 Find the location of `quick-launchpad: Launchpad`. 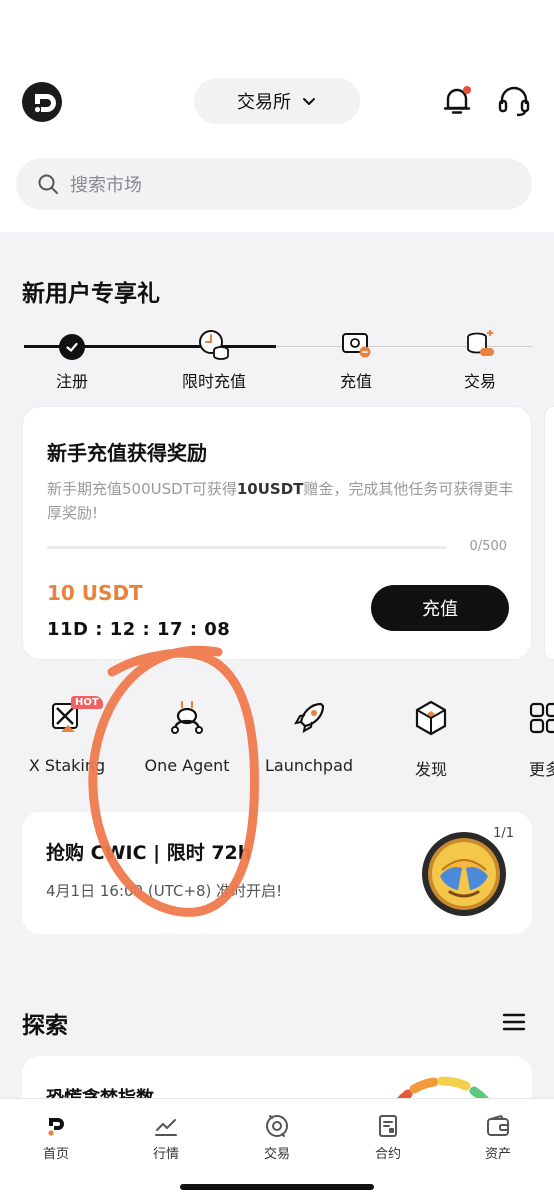

quick-launchpad: Launchpad is located at coordinates (309, 736).